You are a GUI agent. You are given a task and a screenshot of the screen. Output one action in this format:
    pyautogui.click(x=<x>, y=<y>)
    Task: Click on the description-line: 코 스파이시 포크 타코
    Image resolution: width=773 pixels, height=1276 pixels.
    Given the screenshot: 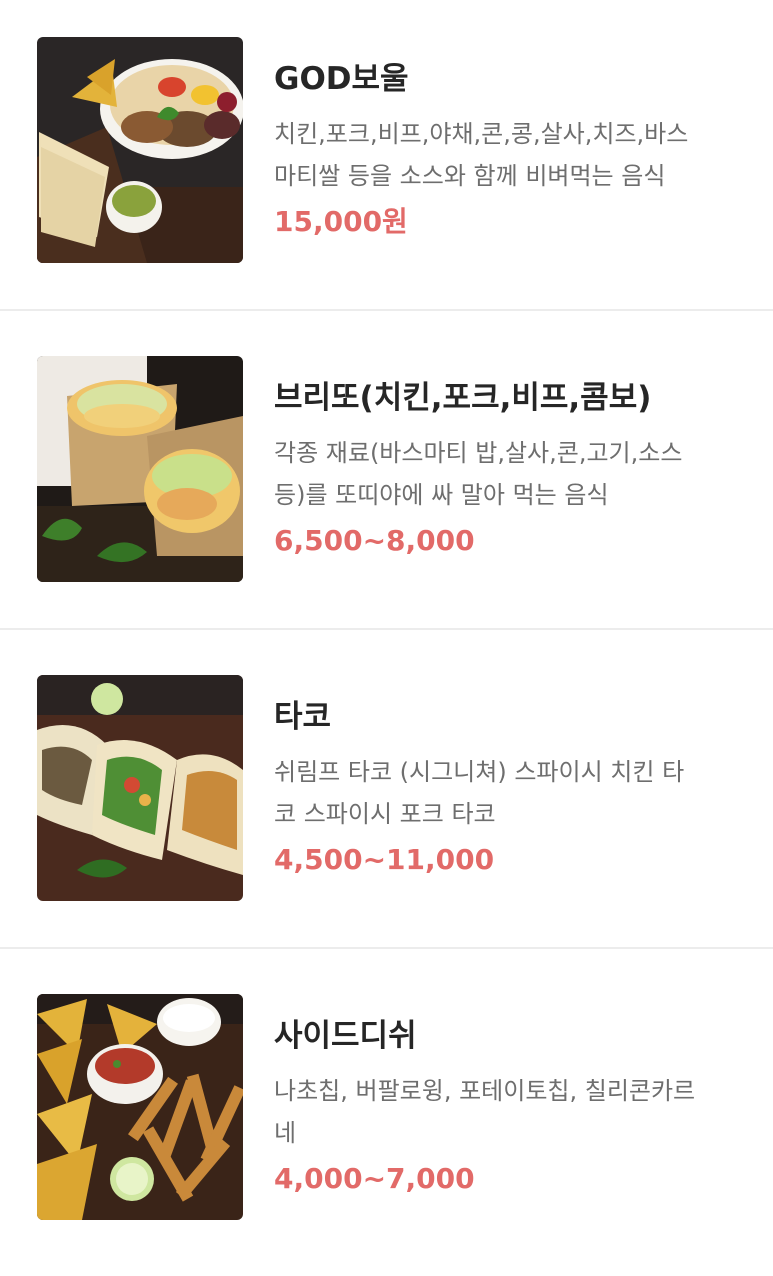 What is the action you would take?
    pyautogui.click(x=385, y=814)
    